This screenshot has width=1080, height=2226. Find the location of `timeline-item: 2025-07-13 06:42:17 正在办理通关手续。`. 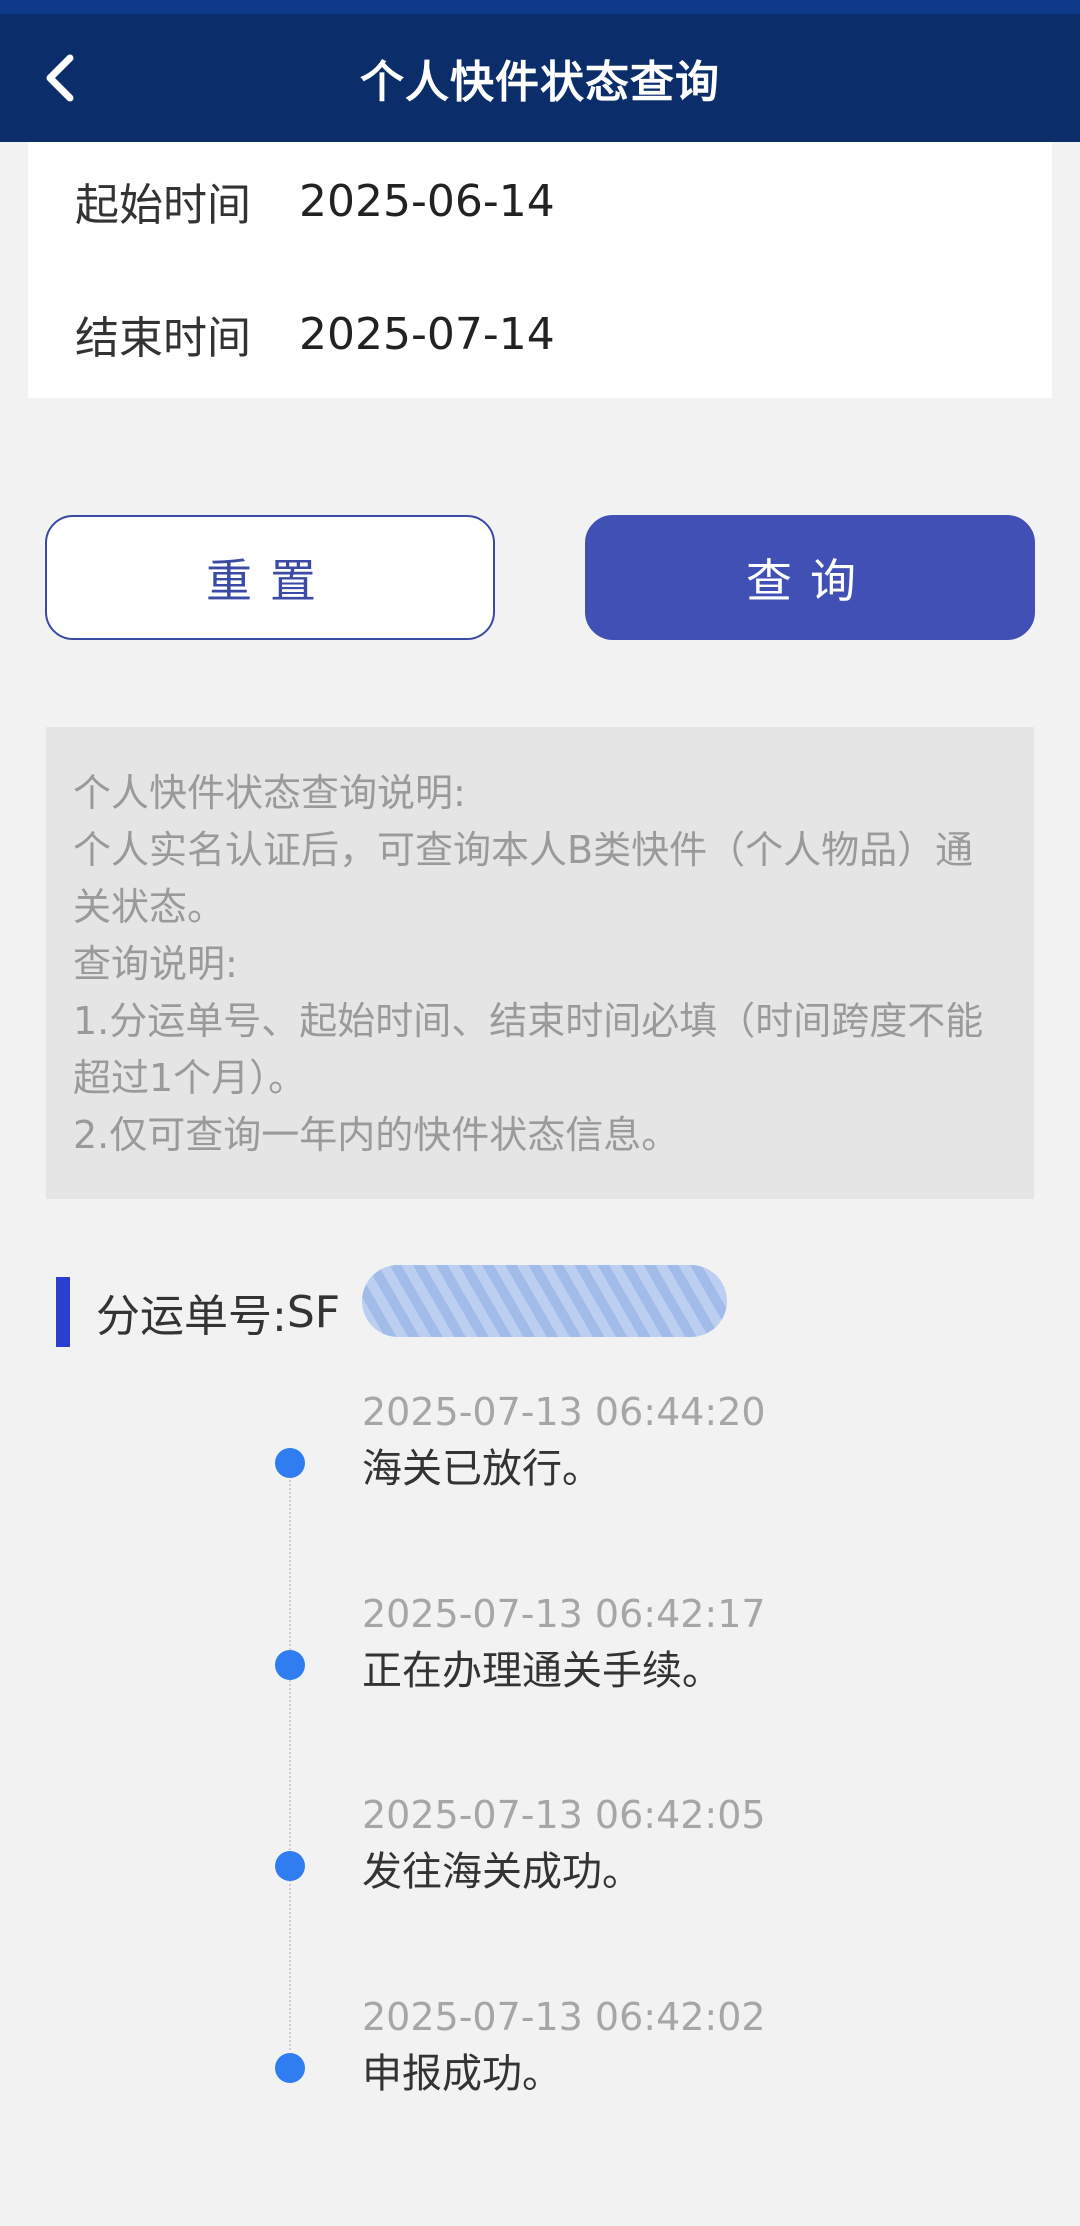

timeline-item: 2025-07-13 06:42:17 正在办理通关手续。 is located at coordinates (540, 1652).